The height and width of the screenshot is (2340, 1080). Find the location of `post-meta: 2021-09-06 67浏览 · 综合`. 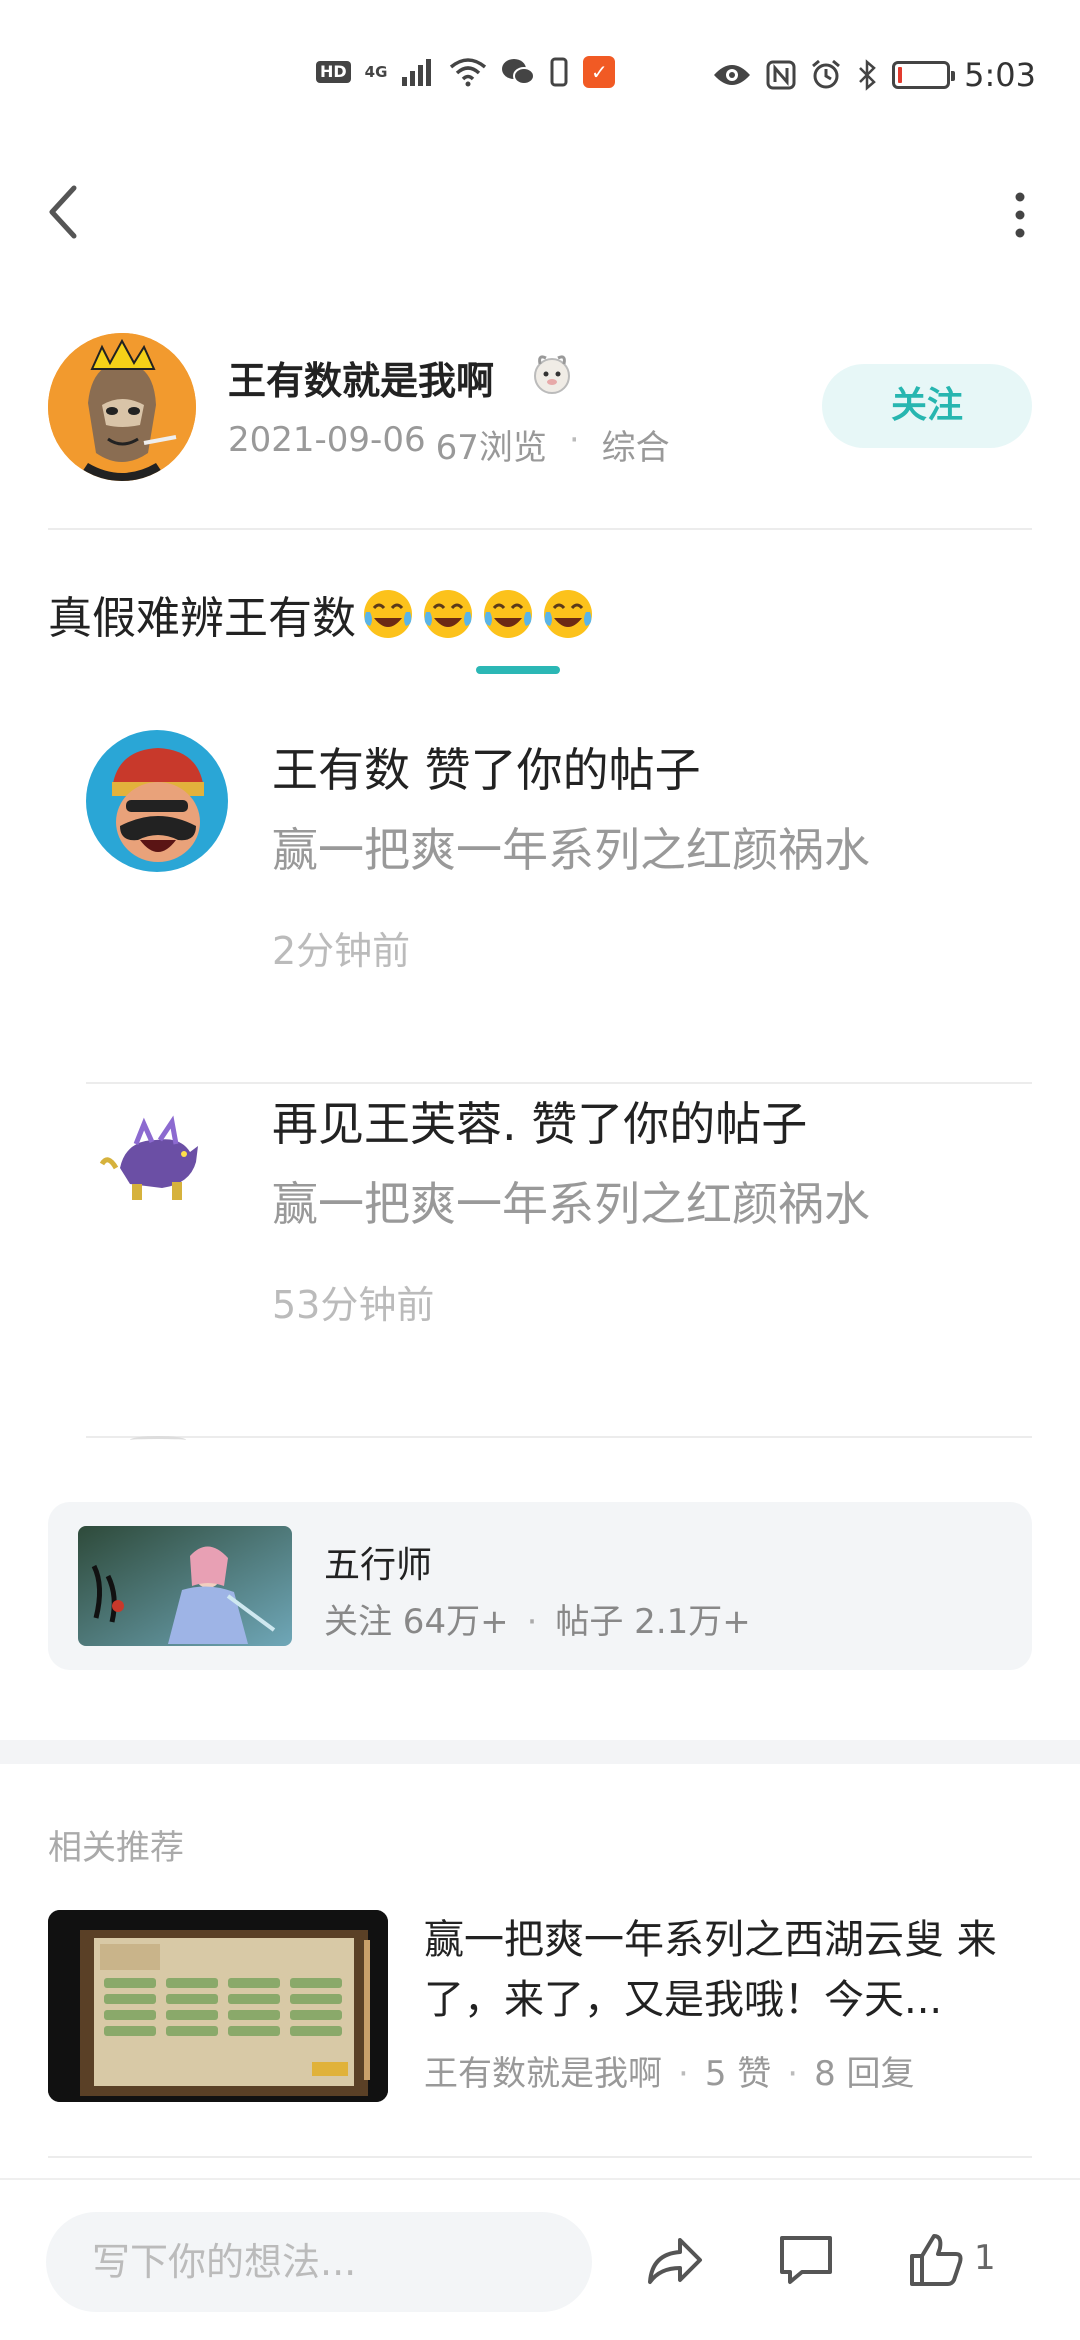

post-meta: 2021-09-06 67浏览 · 综合 is located at coordinates (449, 444).